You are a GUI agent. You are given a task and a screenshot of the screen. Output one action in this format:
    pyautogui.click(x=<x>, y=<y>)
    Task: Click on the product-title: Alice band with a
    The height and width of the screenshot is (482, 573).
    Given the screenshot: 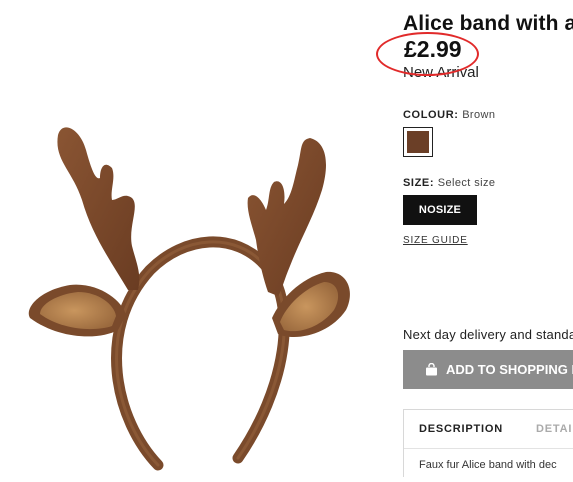 What is the action you would take?
    pyautogui.click(x=488, y=23)
    